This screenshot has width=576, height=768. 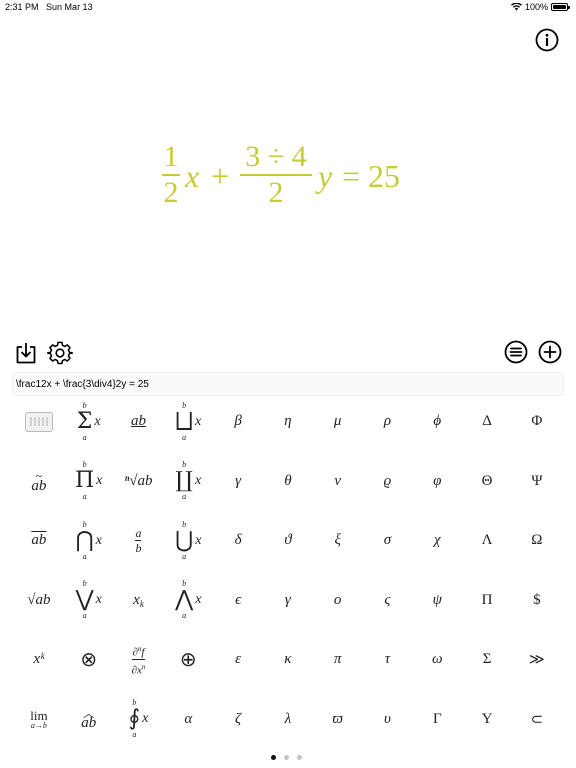 What do you see at coordinates (487, 601) in the screenshot?
I see `pi-upper-key: Π` at bounding box center [487, 601].